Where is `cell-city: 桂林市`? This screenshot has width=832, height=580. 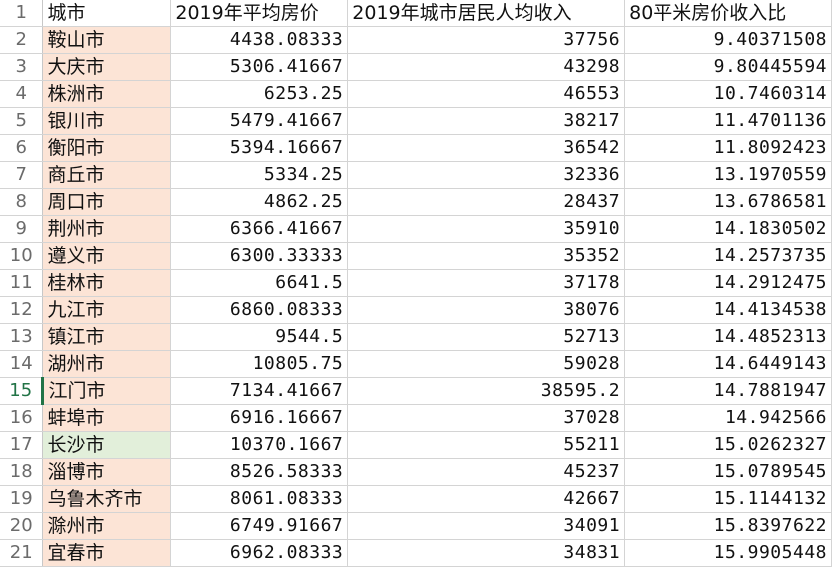
cell-city: 桂林市 is located at coordinates (107, 283).